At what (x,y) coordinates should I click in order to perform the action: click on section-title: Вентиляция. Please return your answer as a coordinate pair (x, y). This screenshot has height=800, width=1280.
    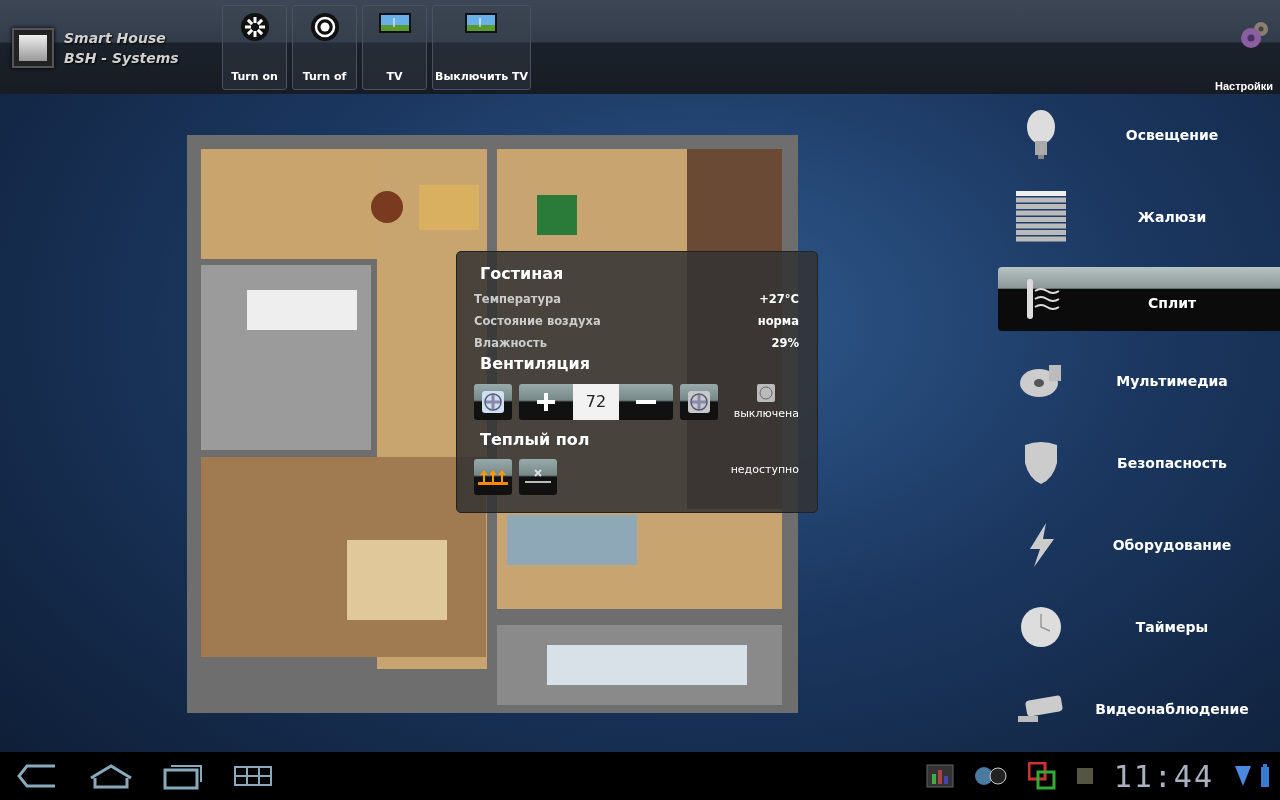
    Looking at the image, I should click on (535, 364).